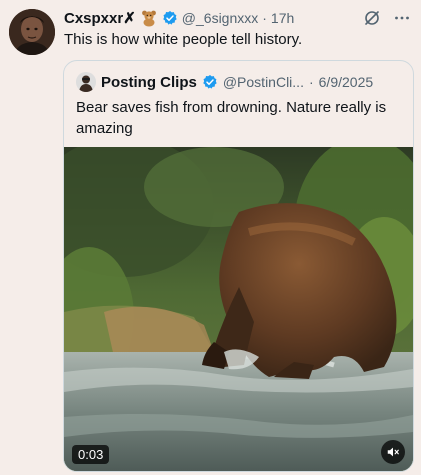  I want to click on mute-button, so click(393, 452).